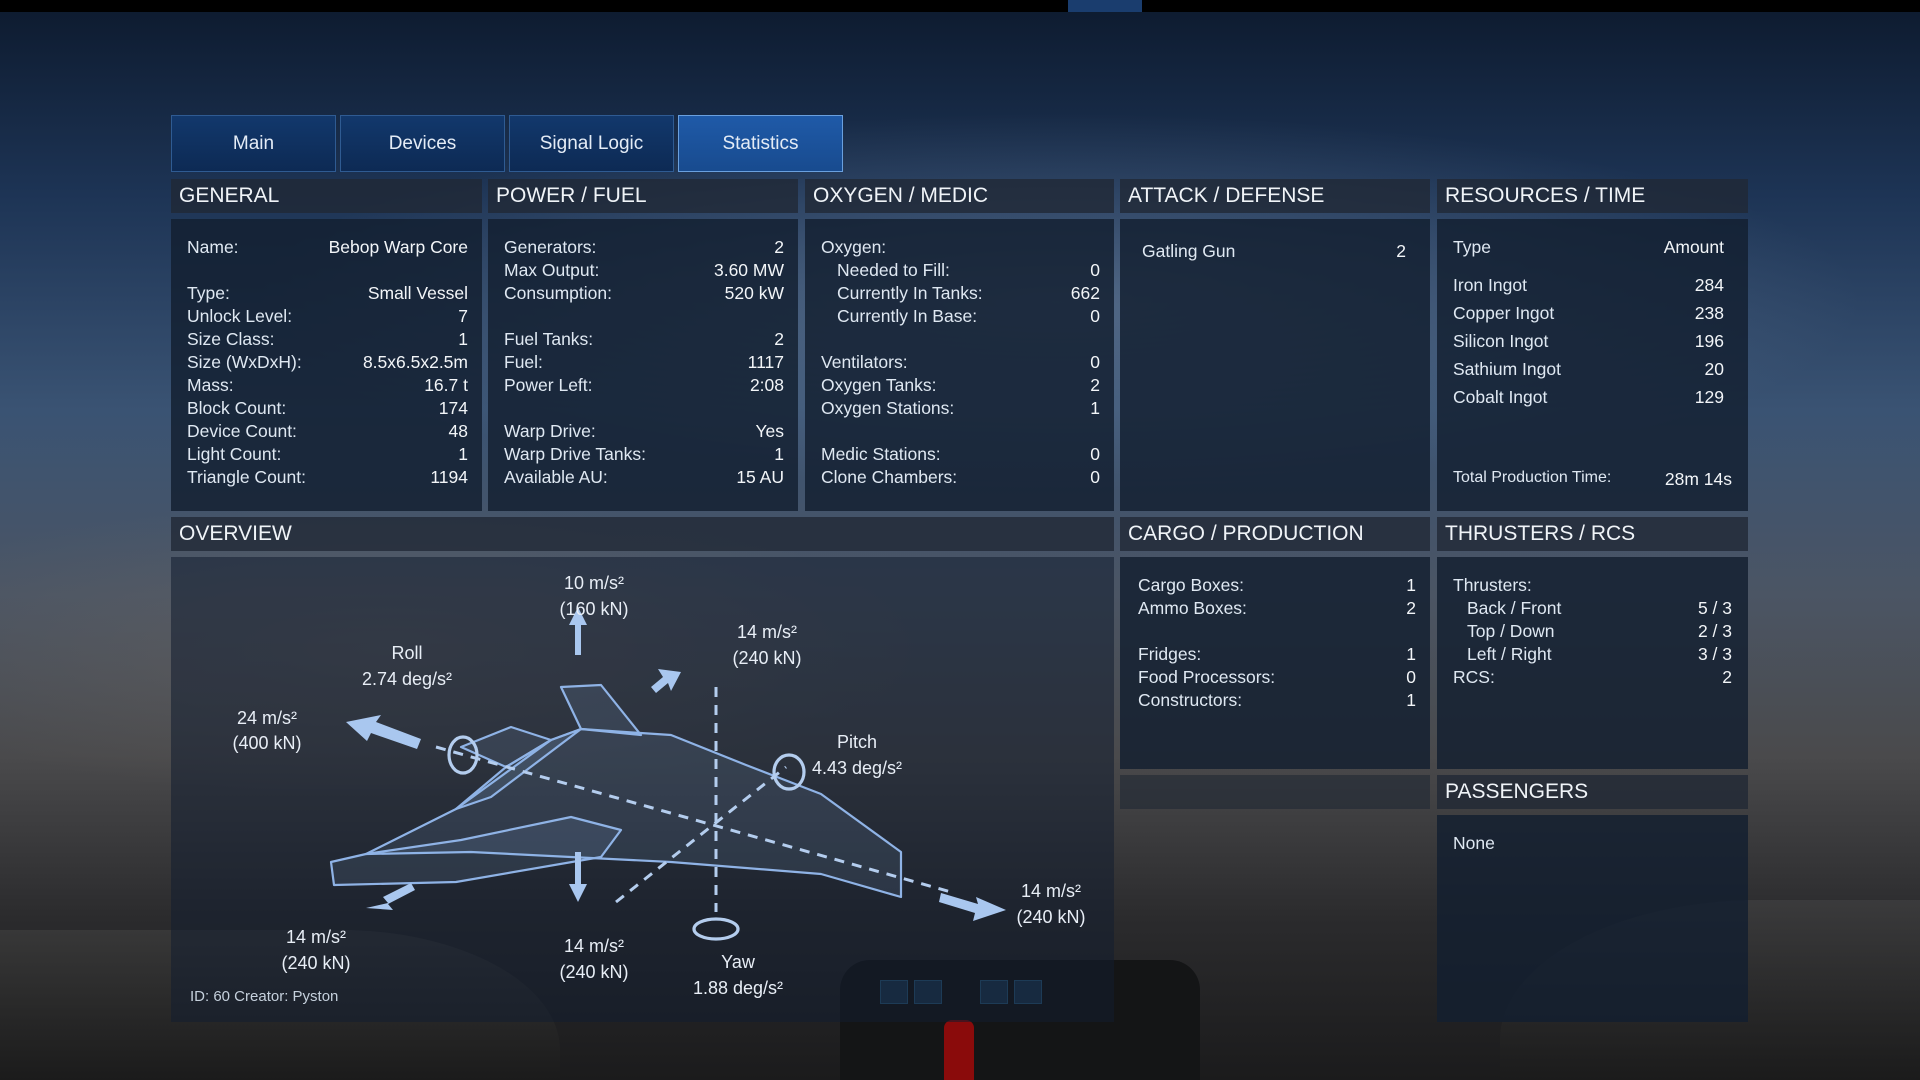 This screenshot has height=1080, width=1920. Describe the element at coordinates (327, 362) in the screenshot. I see `general-row-size: Size (WxDxH): 8.5x6.5x2.5m` at that location.